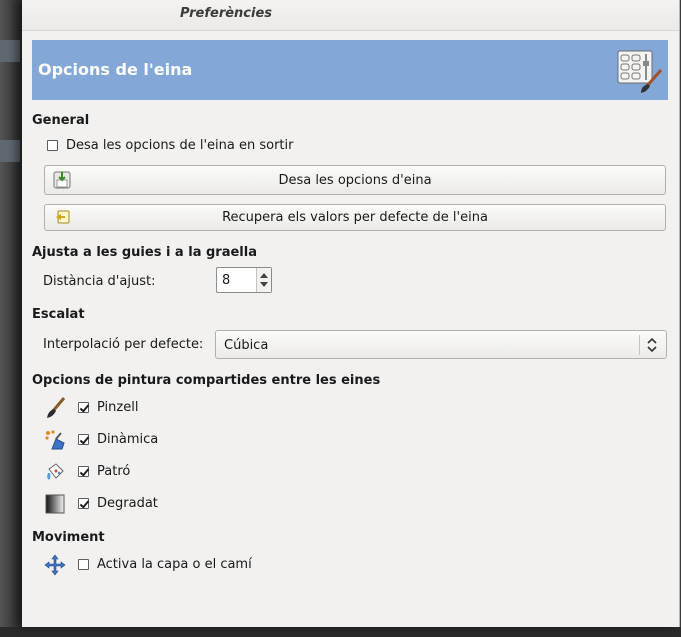 This screenshot has width=681, height=637. Describe the element at coordinates (226, 280) in the screenshot. I see `snap-distance-value: 8` at that location.